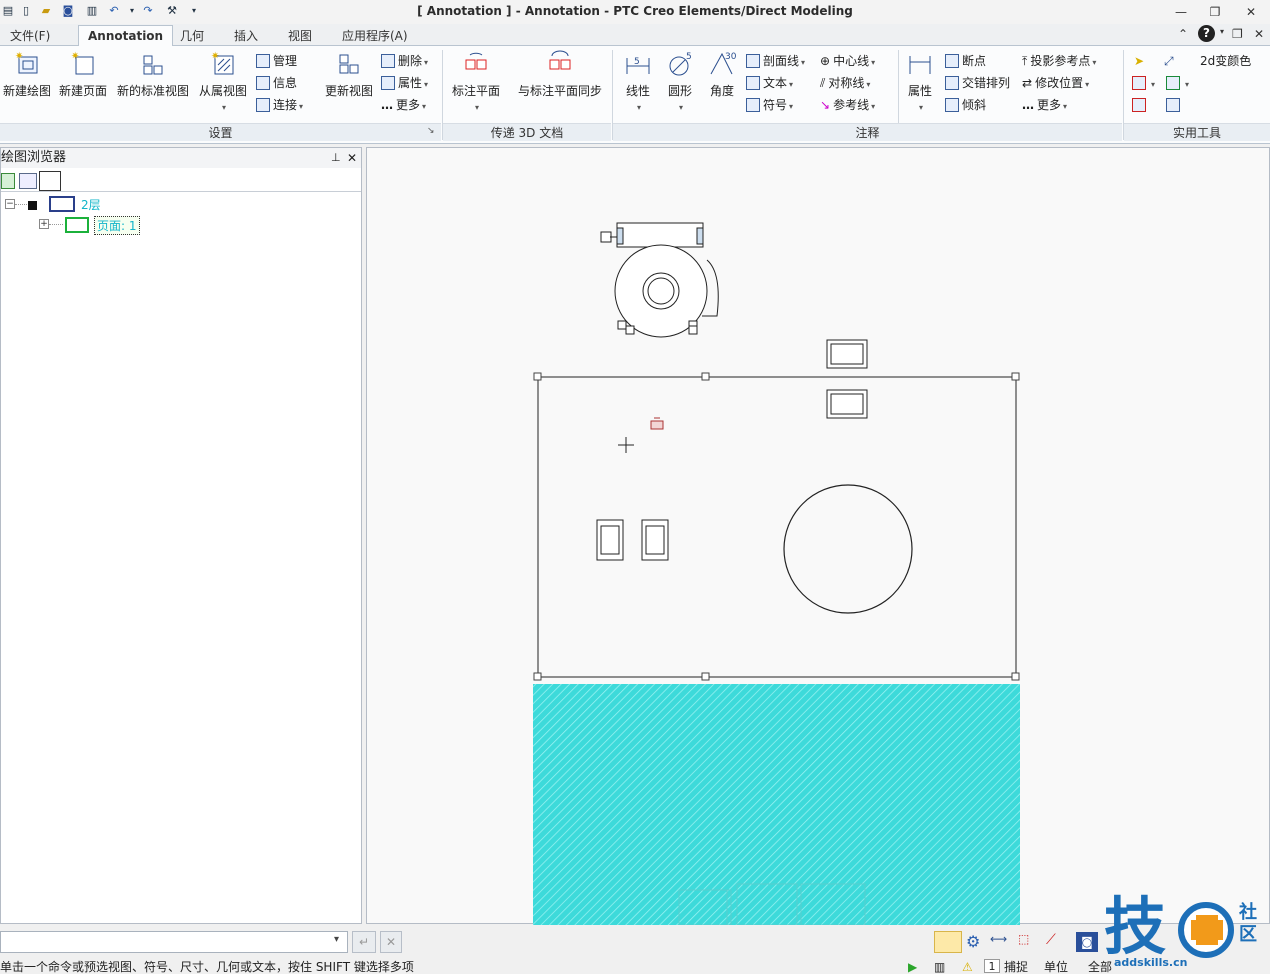 The width and height of the screenshot is (1270, 974). What do you see at coordinates (680, 81) in the screenshot?
I see `circle-dimension-button: 5 圆形 ▾` at bounding box center [680, 81].